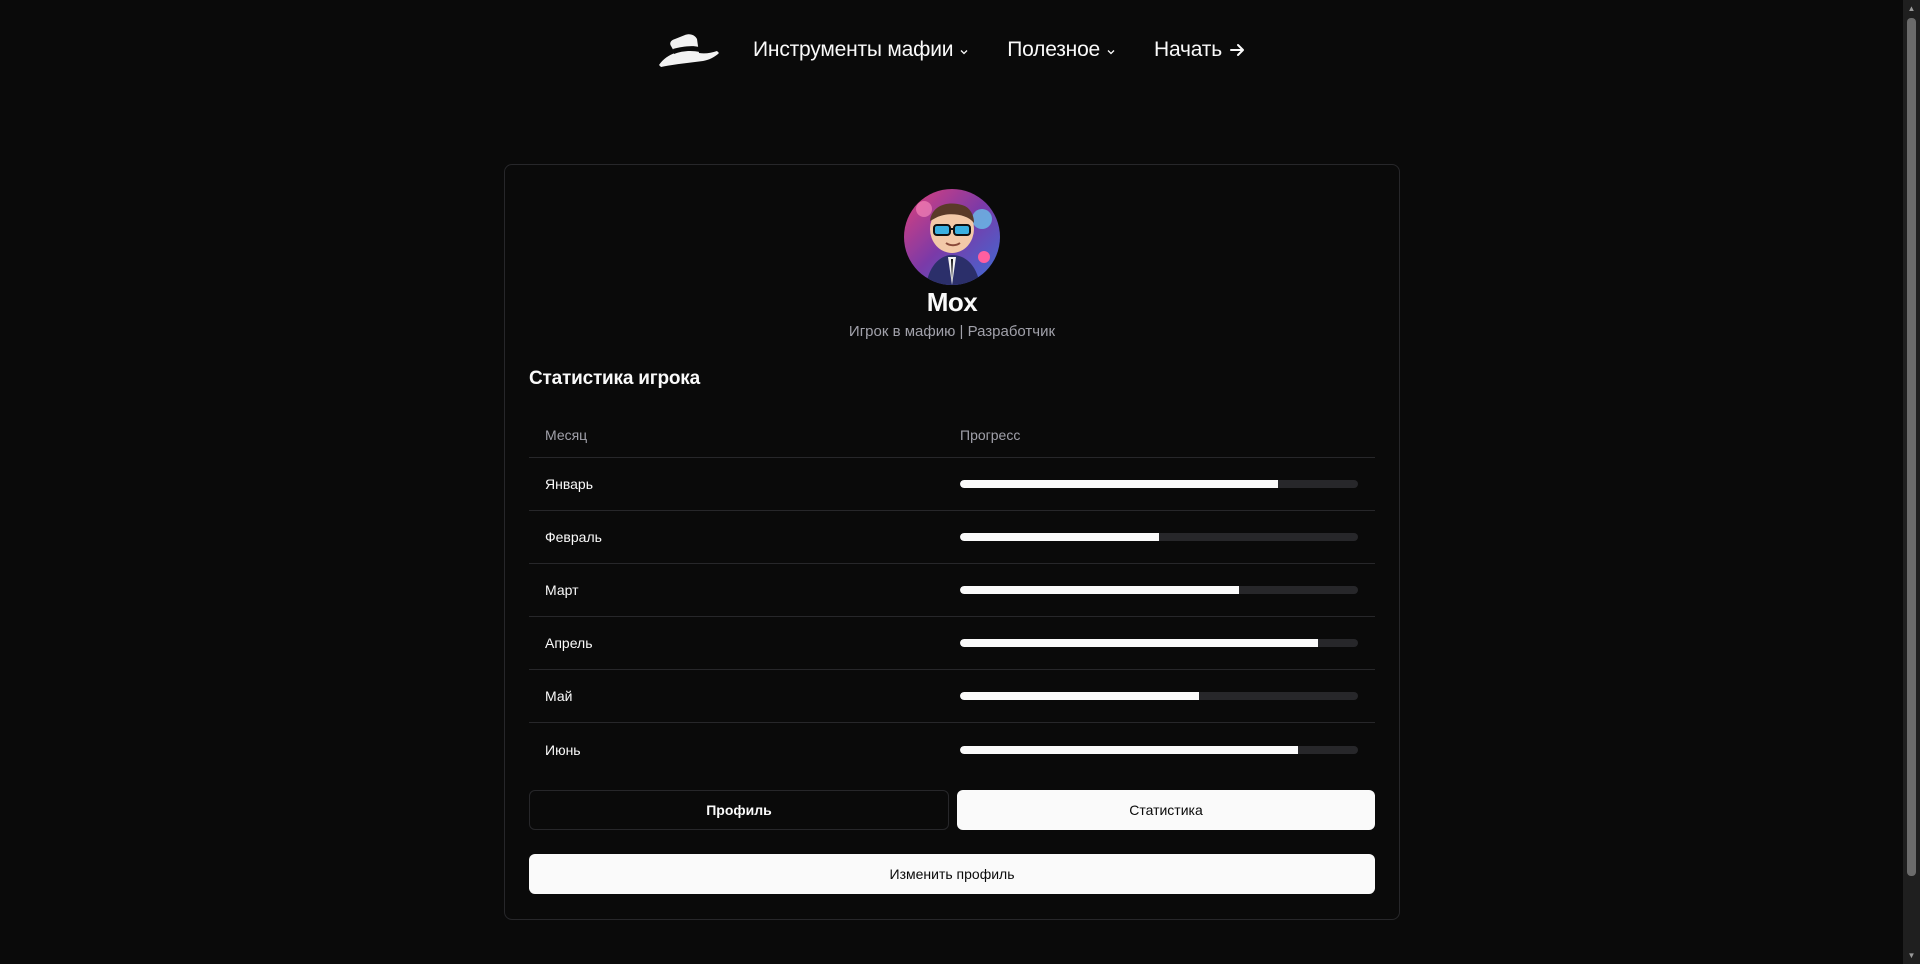 This screenshot has width=1920, height=964. I want to click on table-row: Февраль, so click(952, 537).